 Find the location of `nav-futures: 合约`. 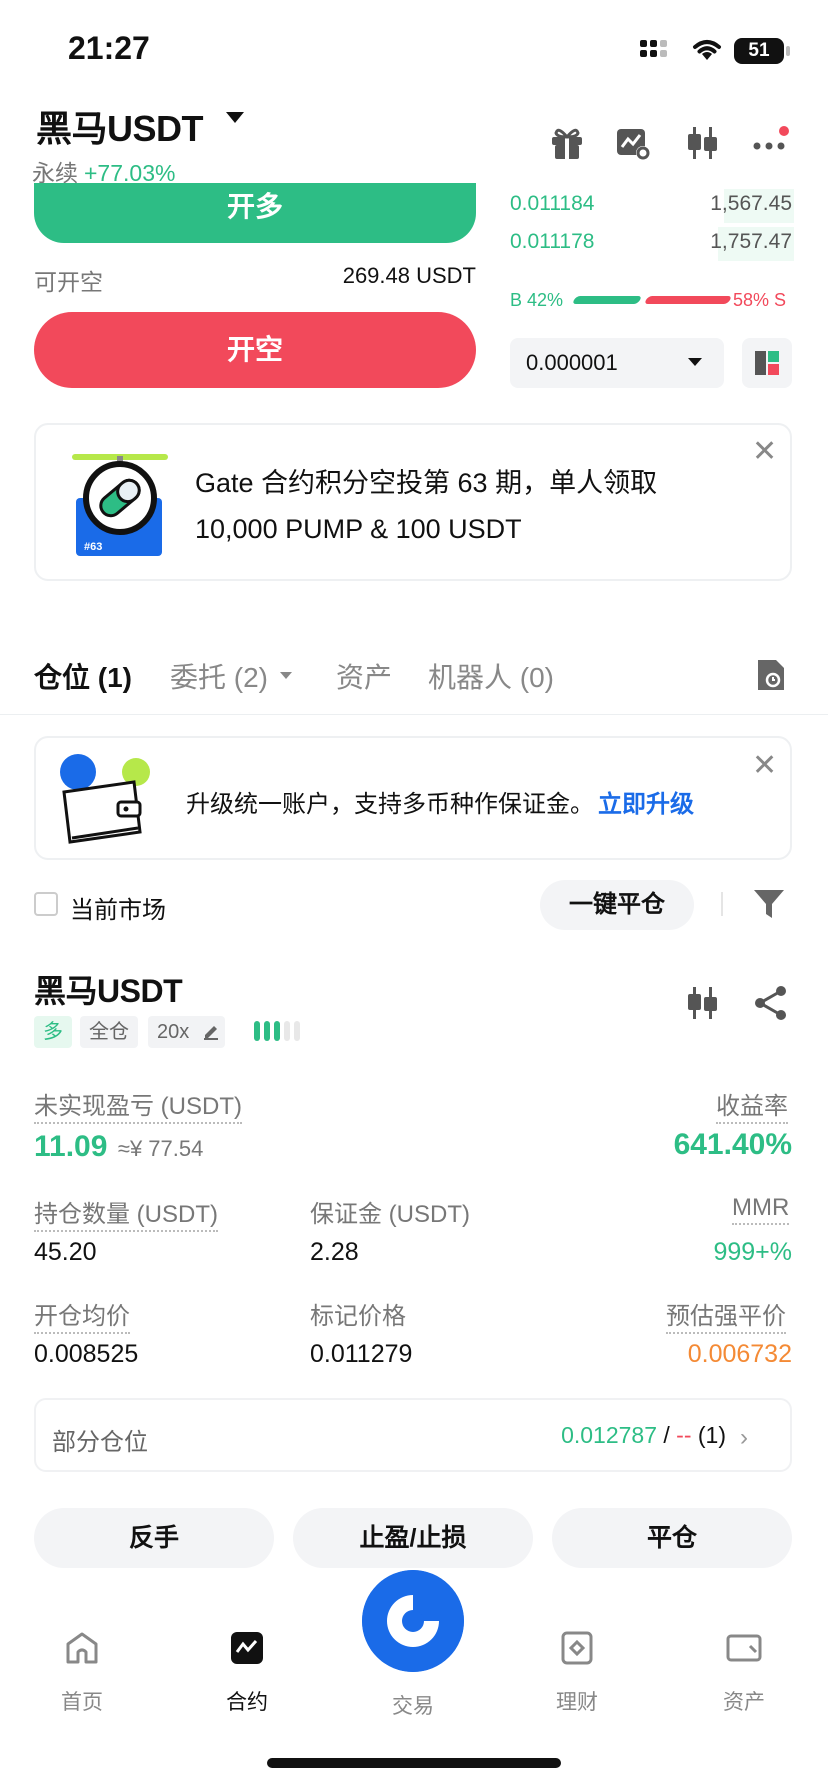

nav-futures: 合约 is located at coordinates (247, 1673).